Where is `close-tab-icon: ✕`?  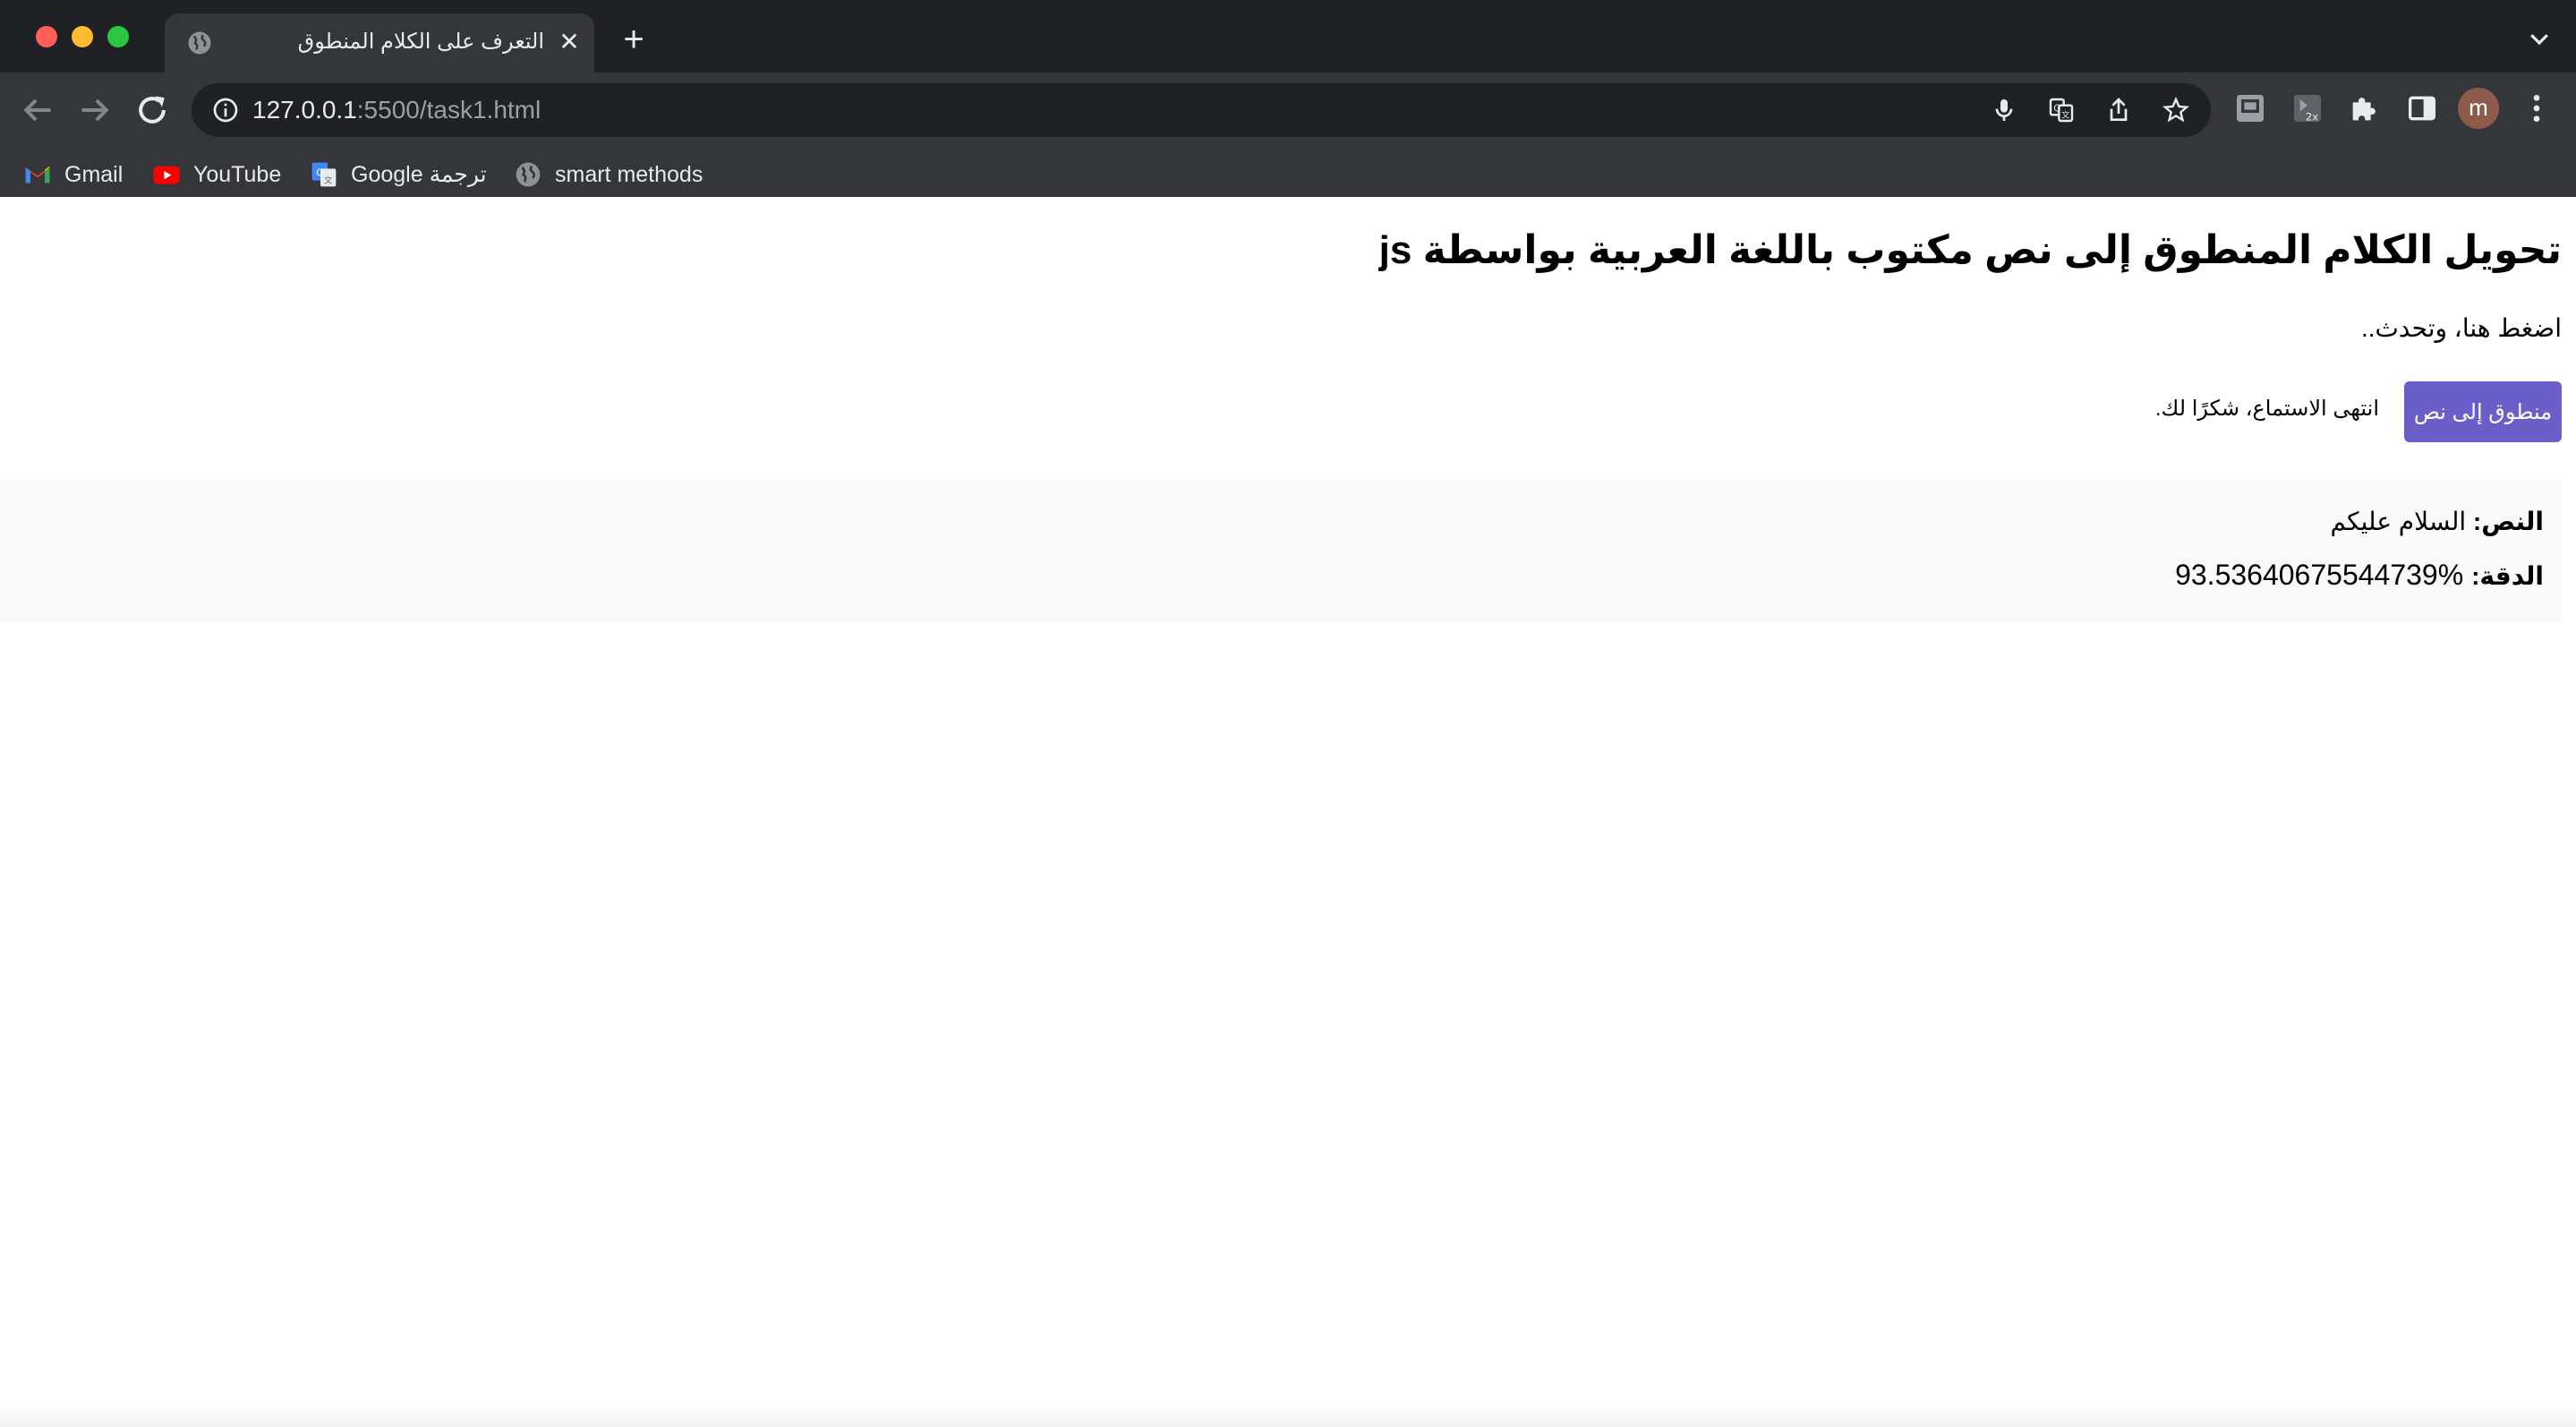
close-tab-icon: ✕ is located at coordinates (569, 42).